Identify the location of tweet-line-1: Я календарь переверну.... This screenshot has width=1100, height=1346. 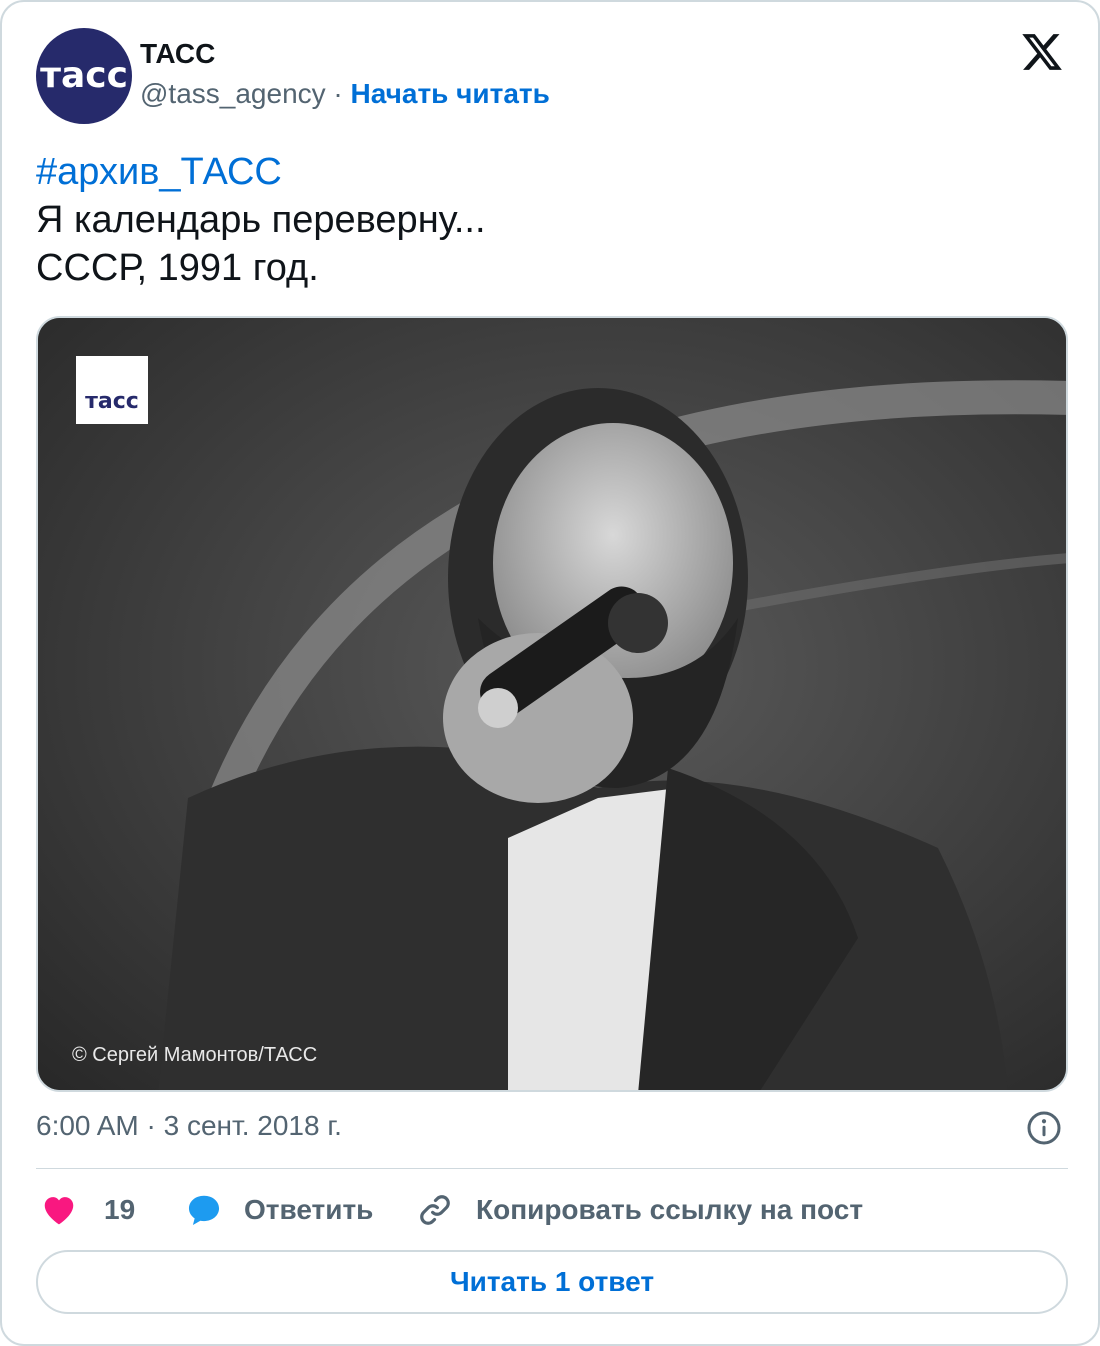
(261, 220).